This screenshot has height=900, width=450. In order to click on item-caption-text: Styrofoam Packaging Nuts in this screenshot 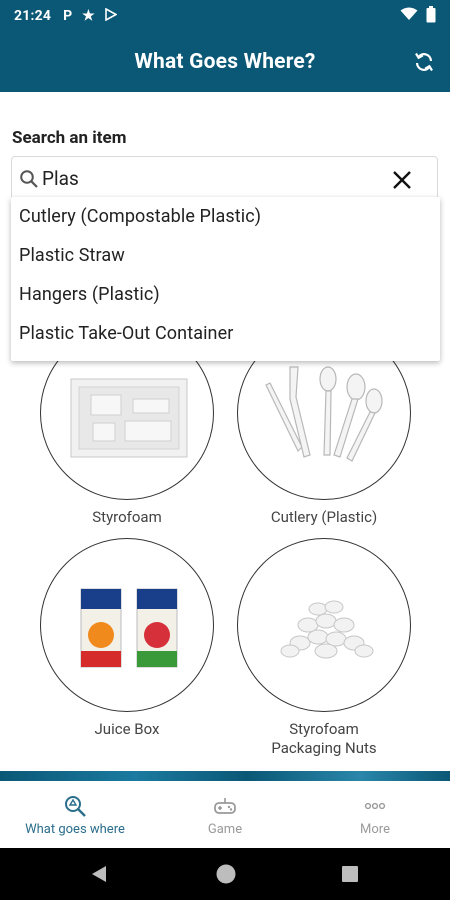, I will do `click(324, 738)`.